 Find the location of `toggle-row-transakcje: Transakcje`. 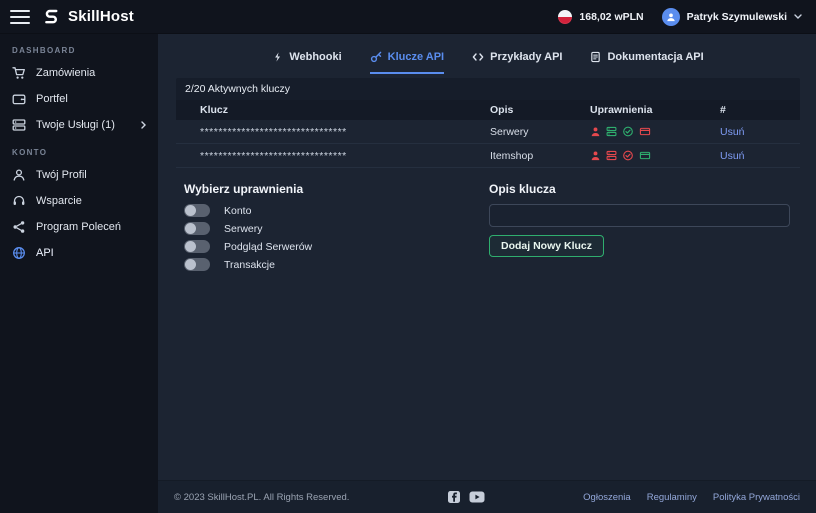

toggle-row-transakcje: Transakcje is located at coordinates (336, 264).